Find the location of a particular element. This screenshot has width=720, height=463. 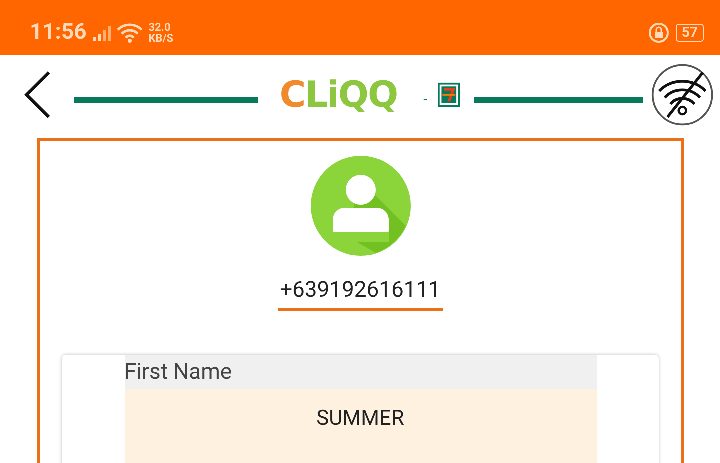

signal-icon is located at coordinates (101, 32).